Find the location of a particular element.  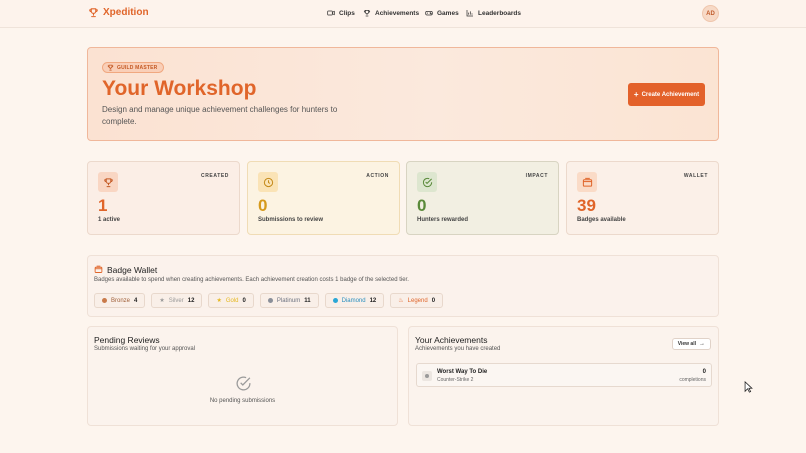

create-achievement-label: Create Achievement is located at coordinates (670, 94).